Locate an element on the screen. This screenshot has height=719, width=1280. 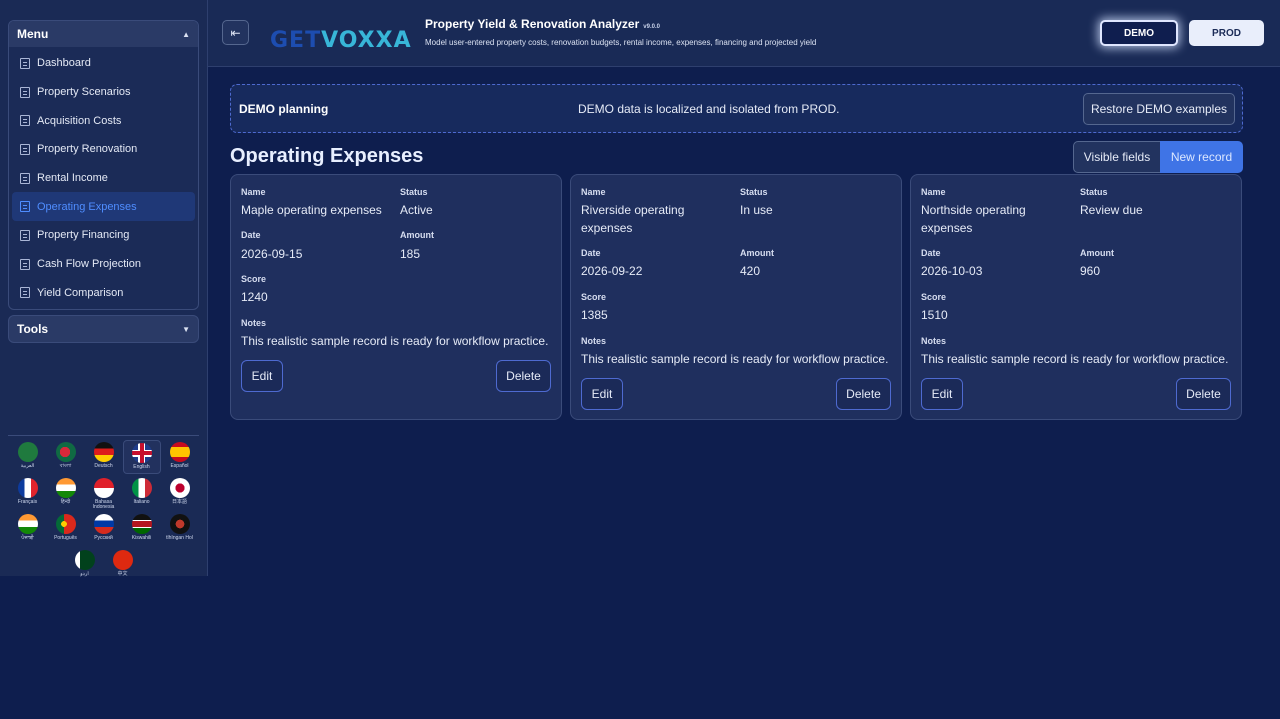
sidebar-item-label: Dashboard is located at coordinates (64, 63).